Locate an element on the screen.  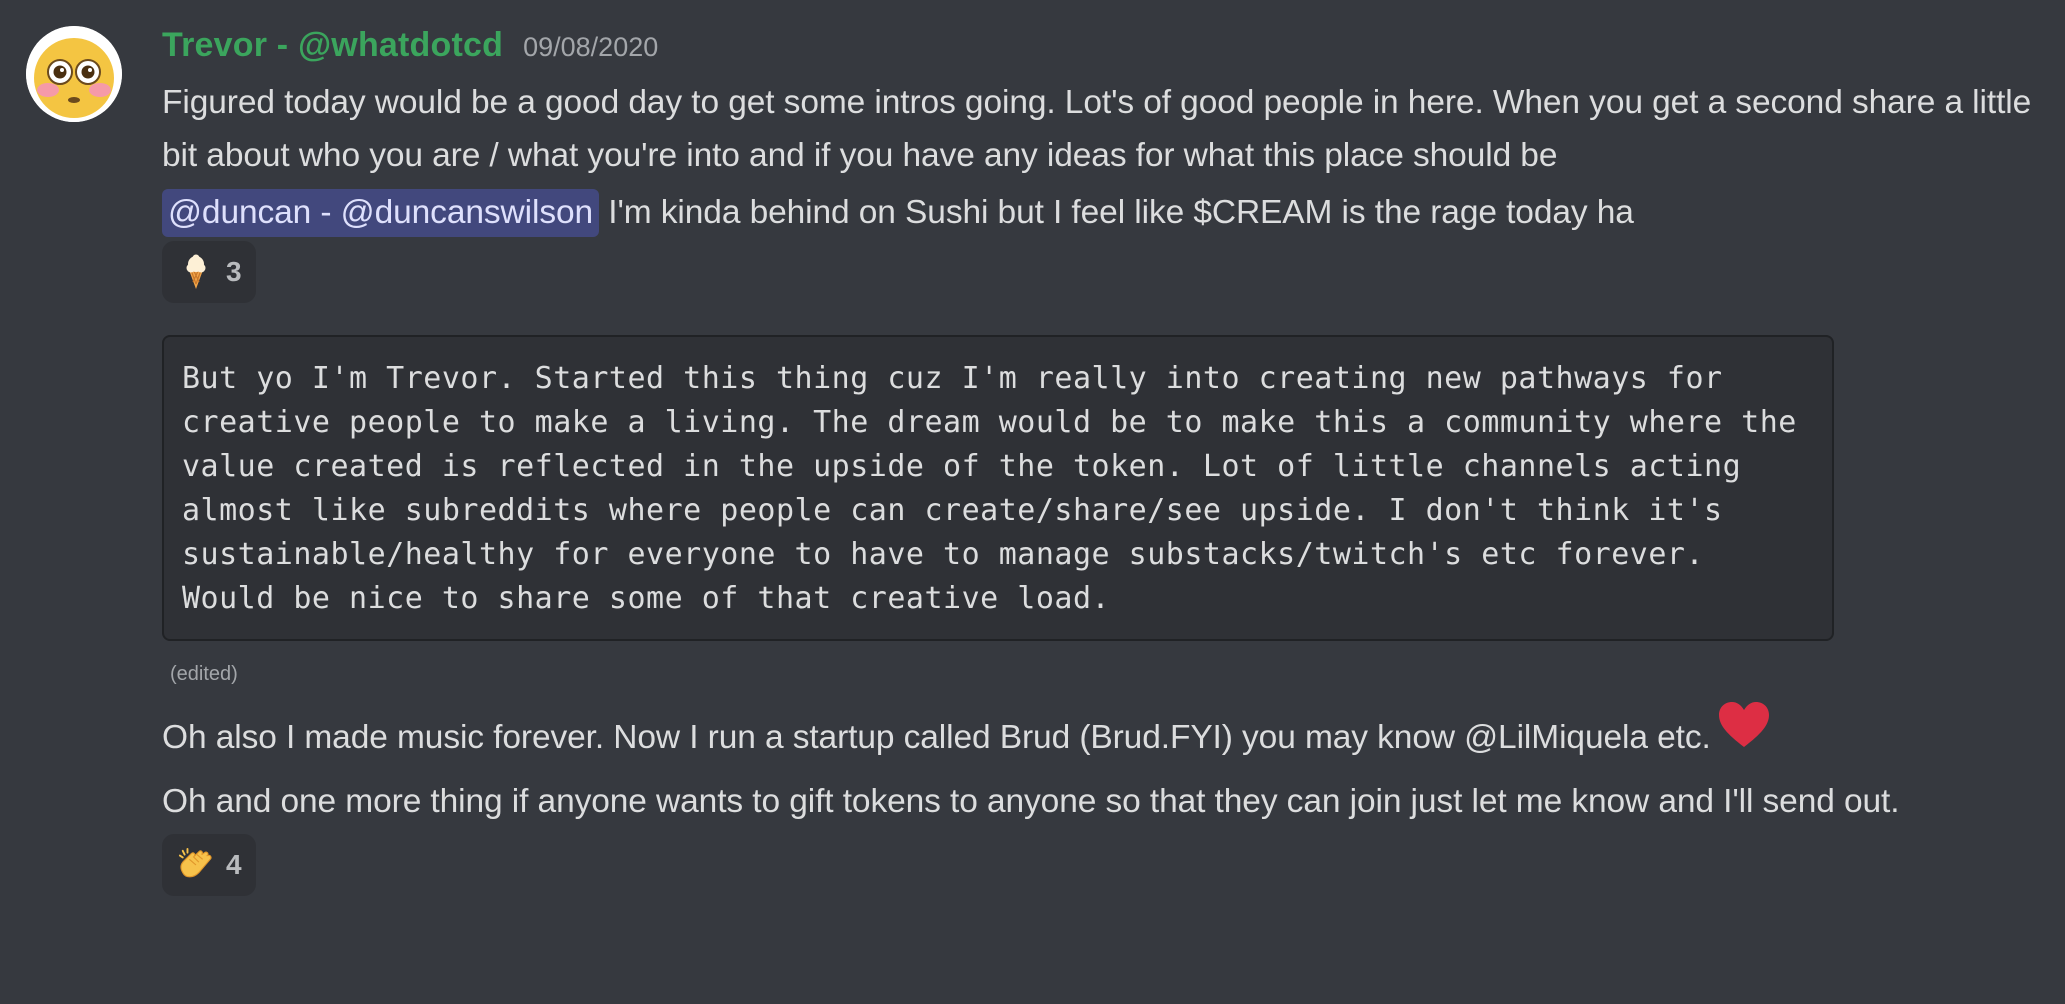
flushed-face-icon is located at coordinates (74, 74).